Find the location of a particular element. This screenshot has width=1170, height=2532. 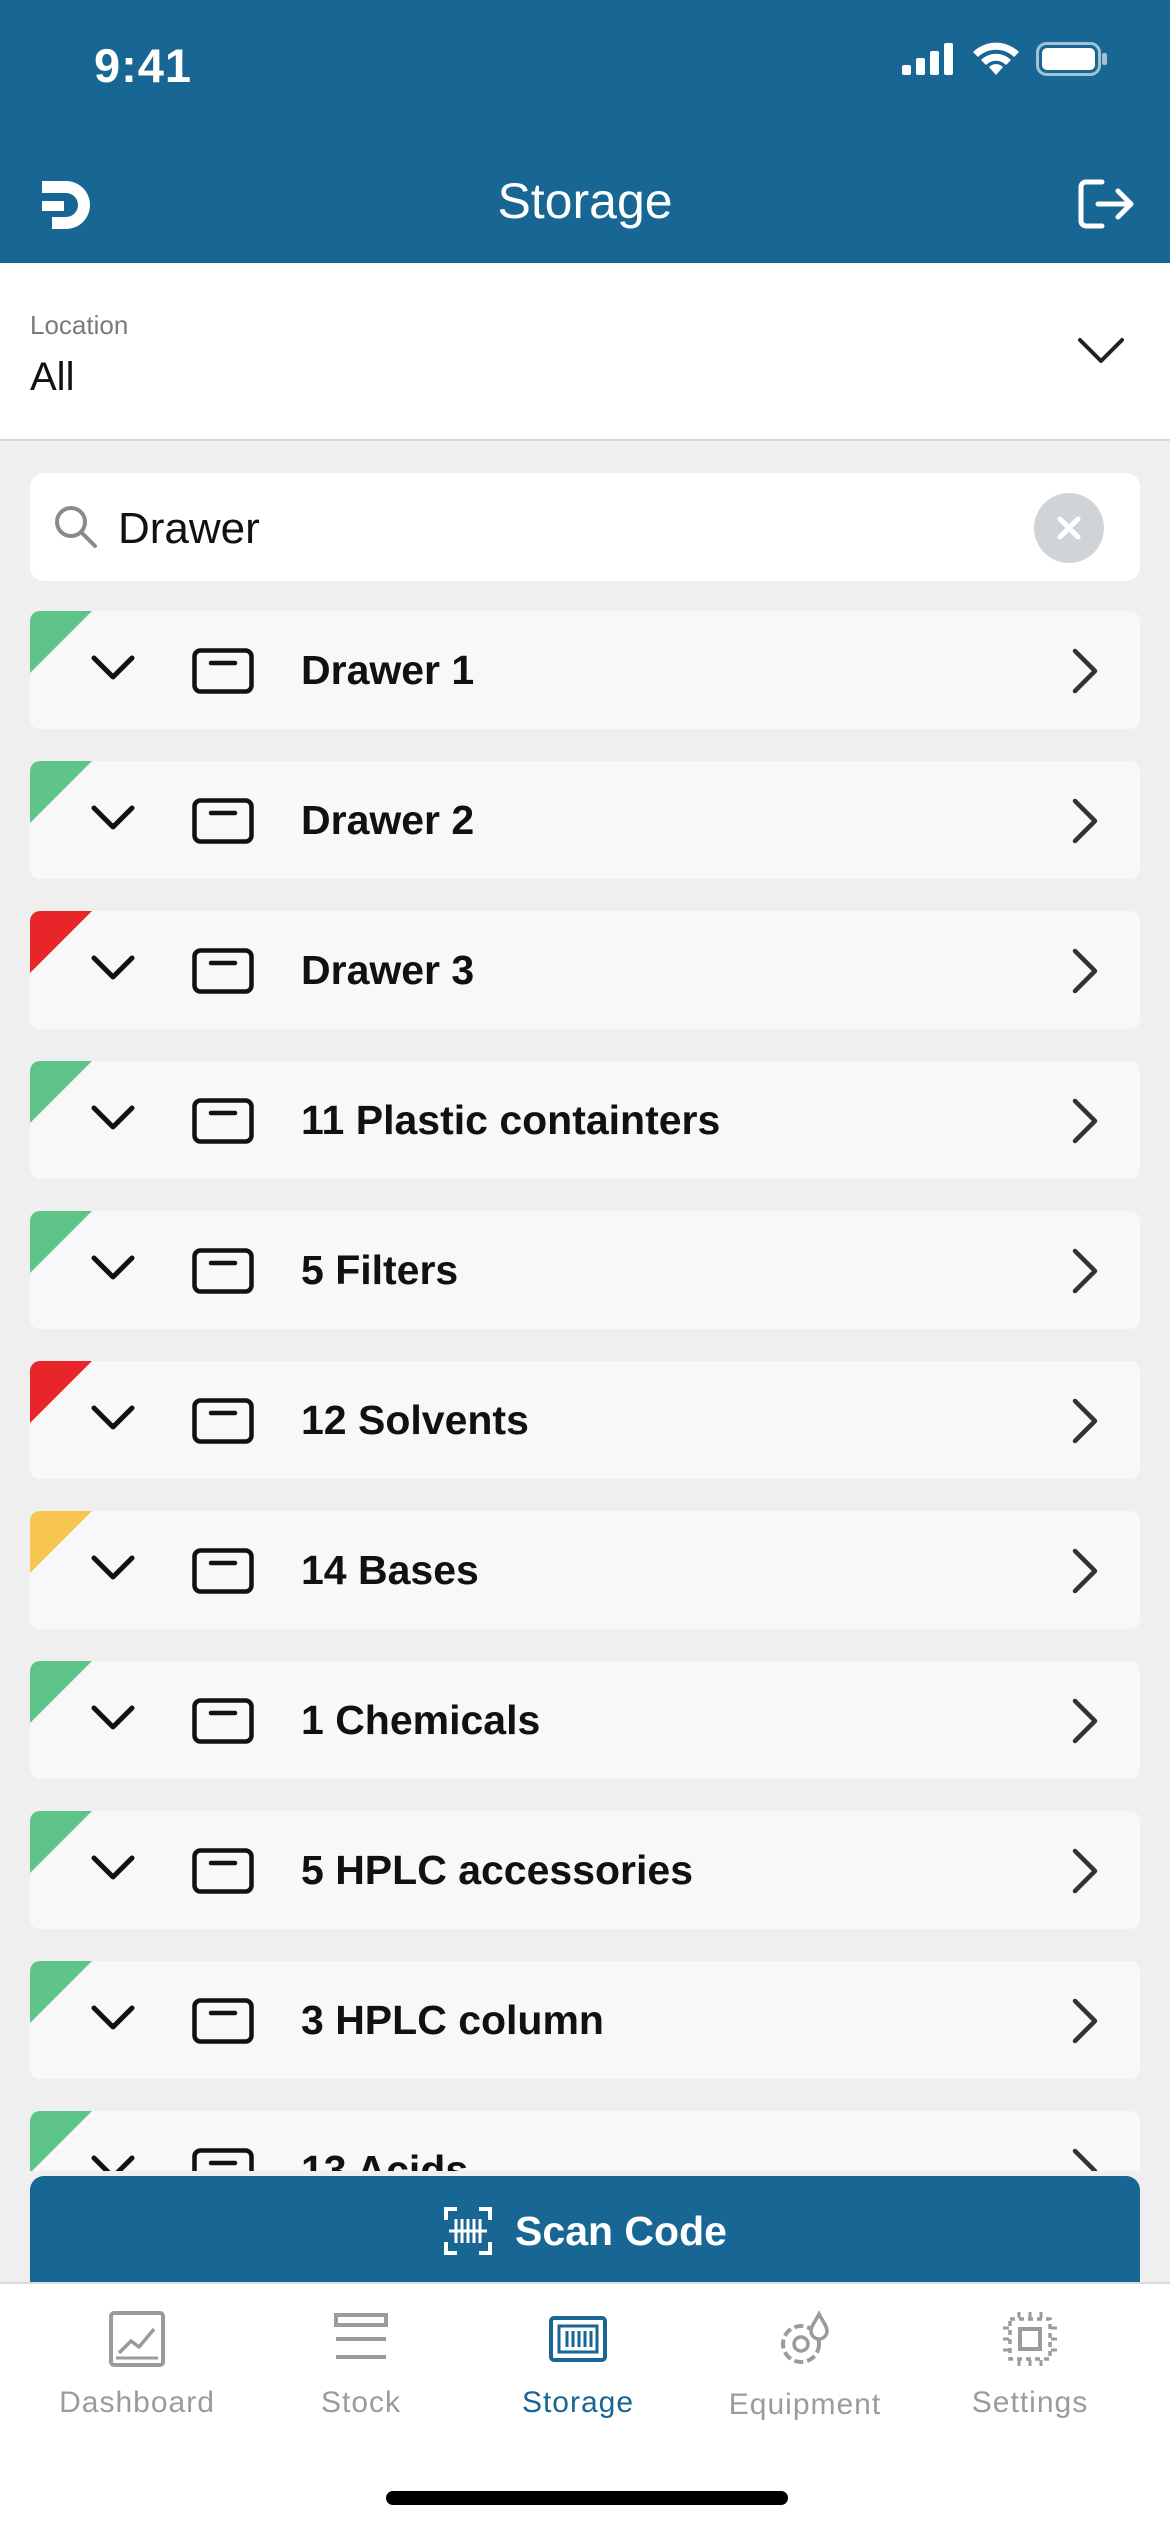

scan-code-label: Scan Code is located at coordinates (621, 2230).